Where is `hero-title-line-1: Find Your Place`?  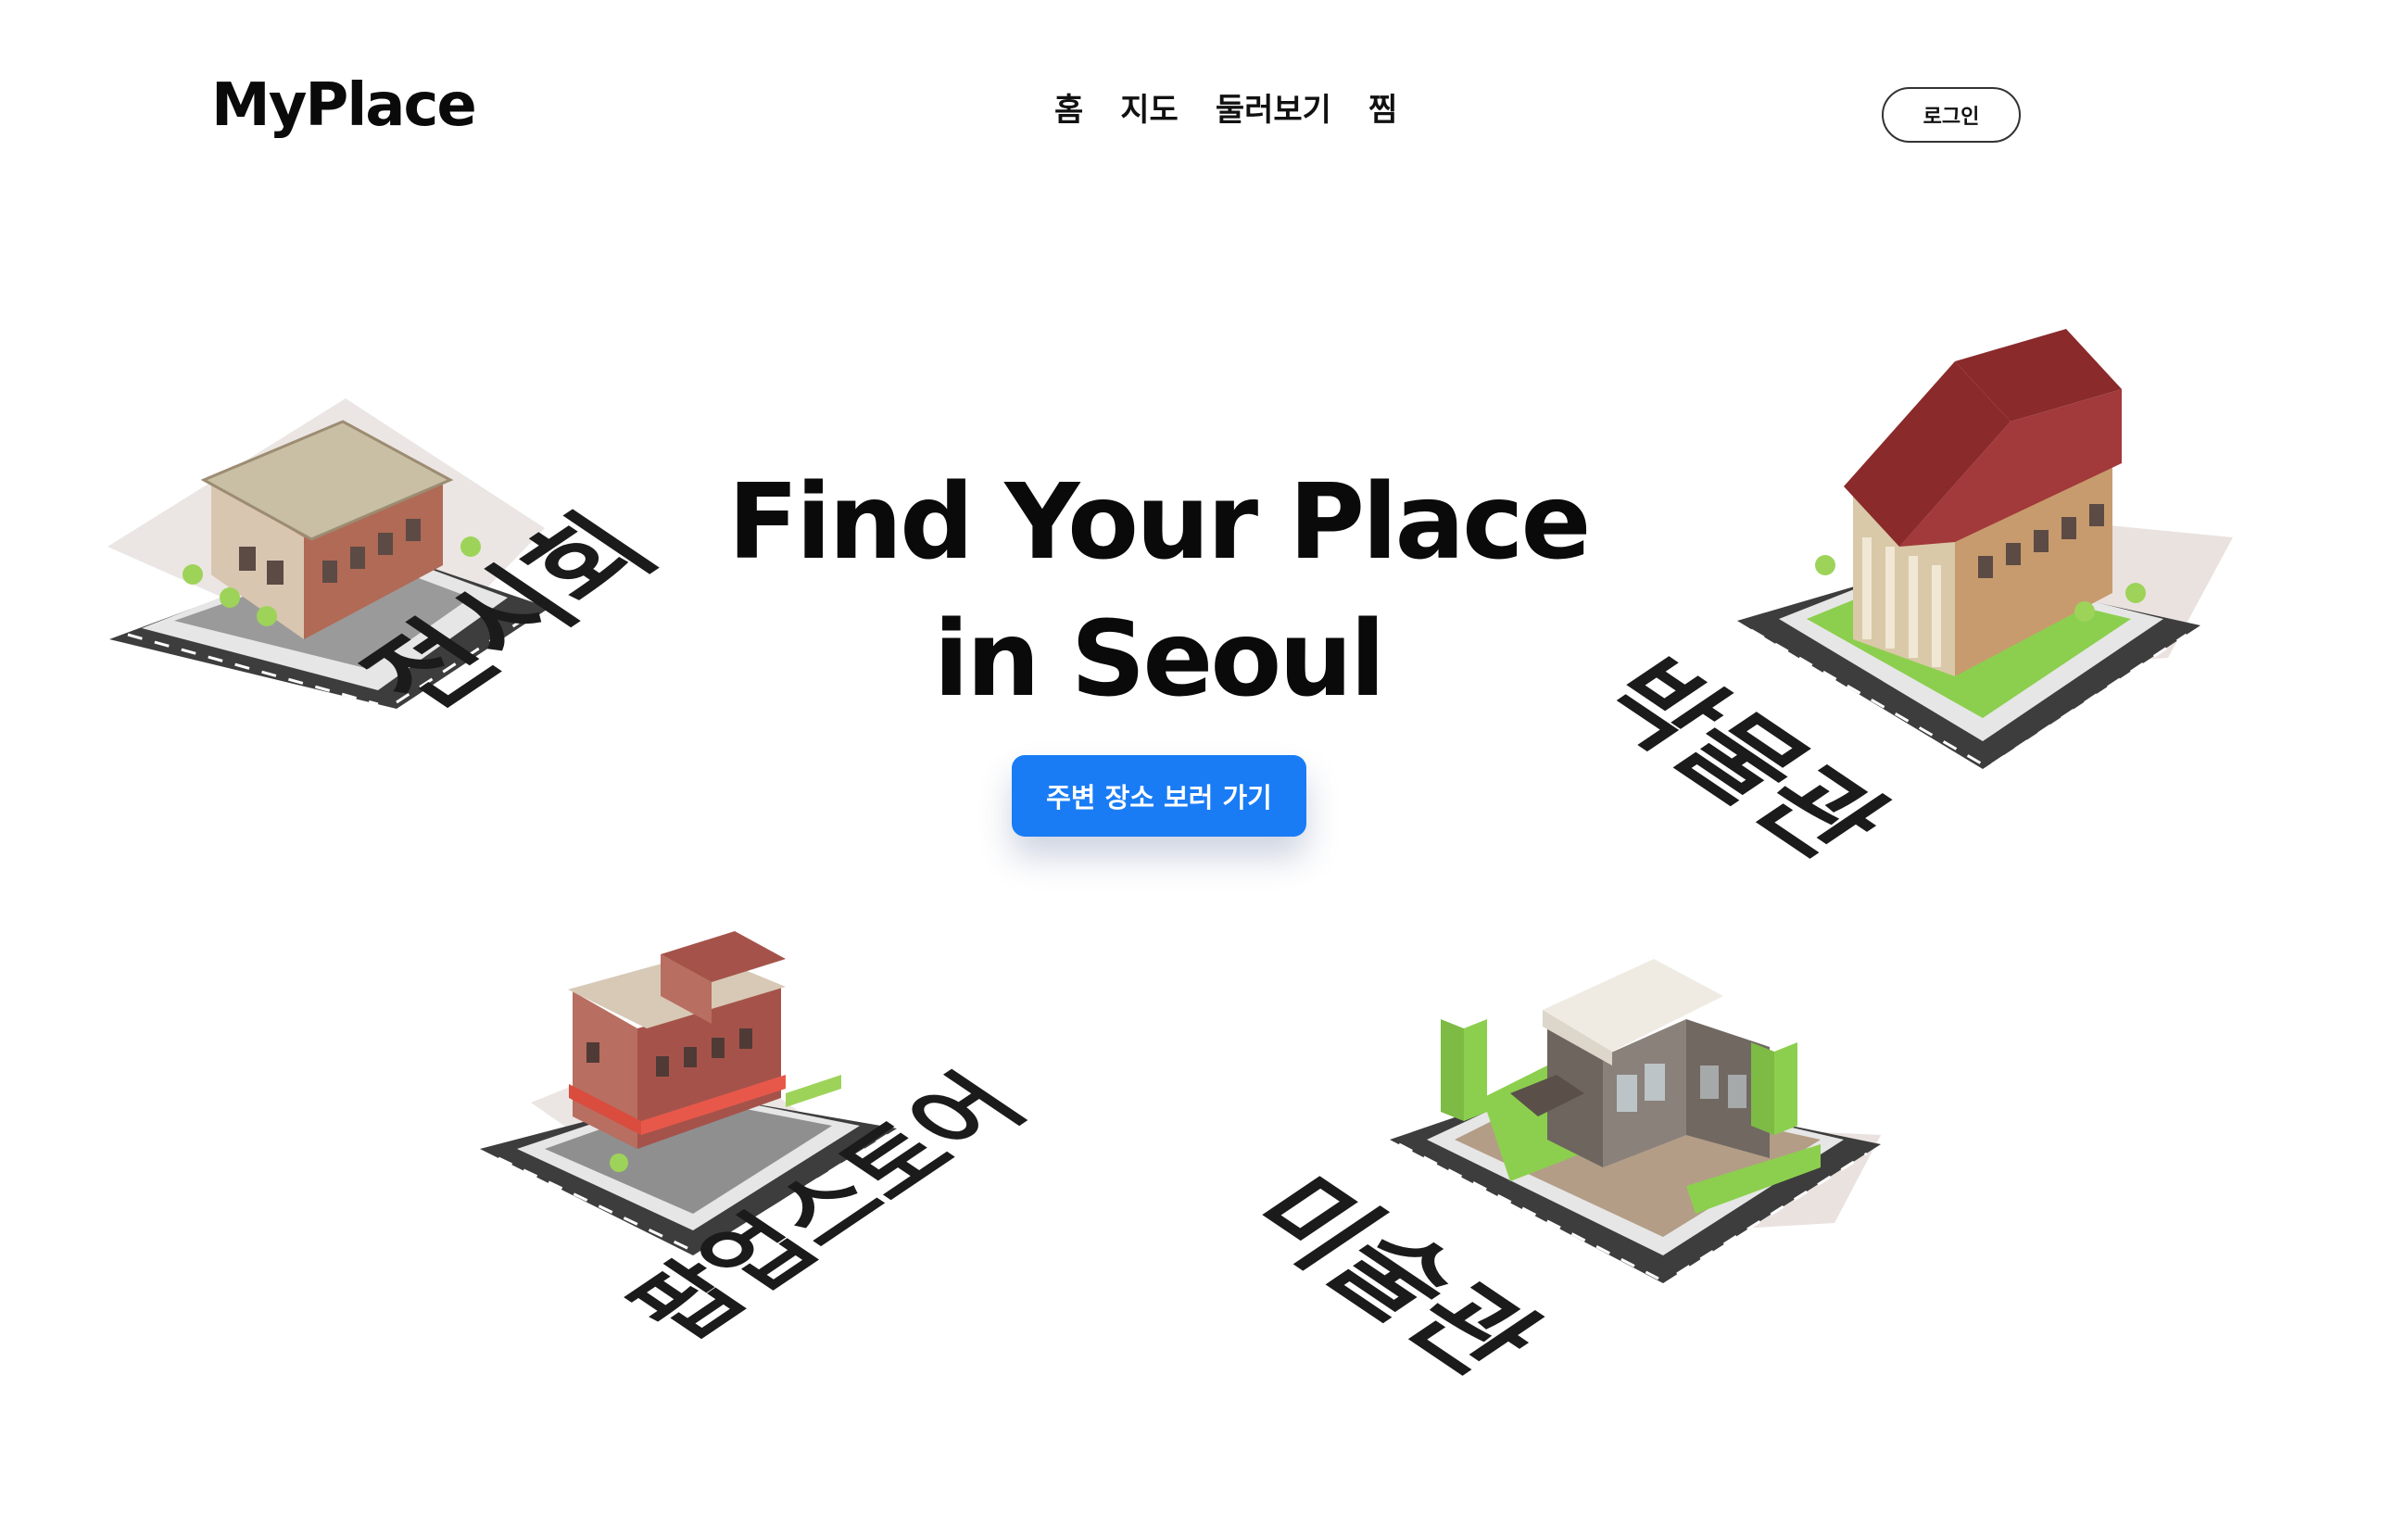
hero-title-line-1: Find Your Place is located at coordinates (1159, 522).